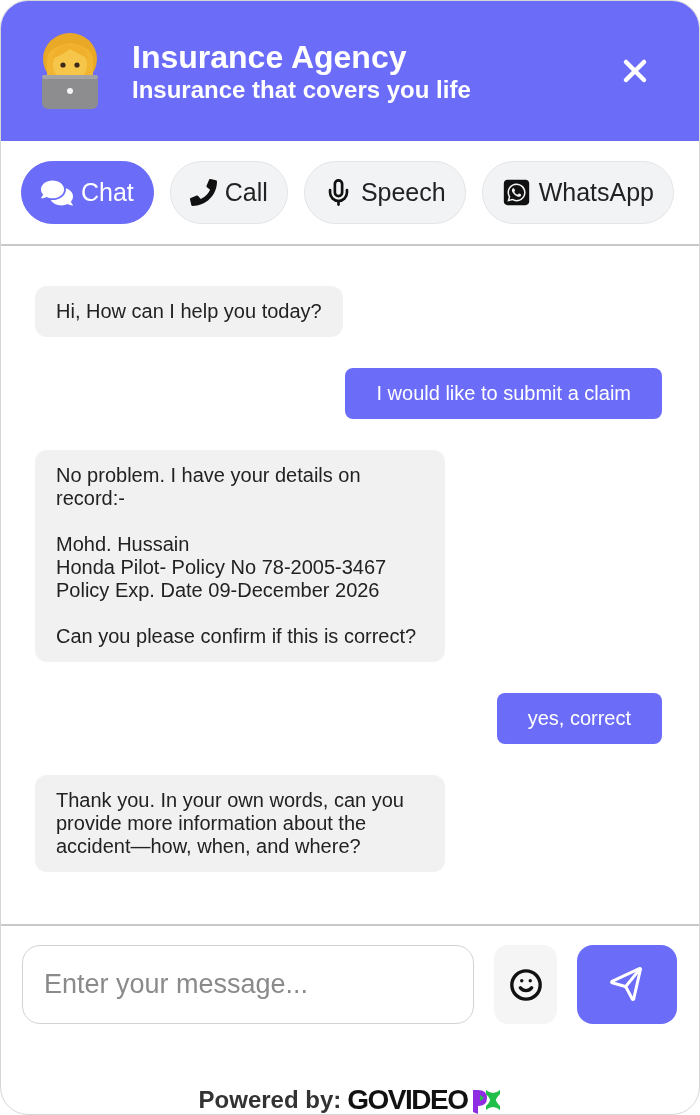 The image size is (700, 1115). I want to click on emoji-button, so click(525, 984).